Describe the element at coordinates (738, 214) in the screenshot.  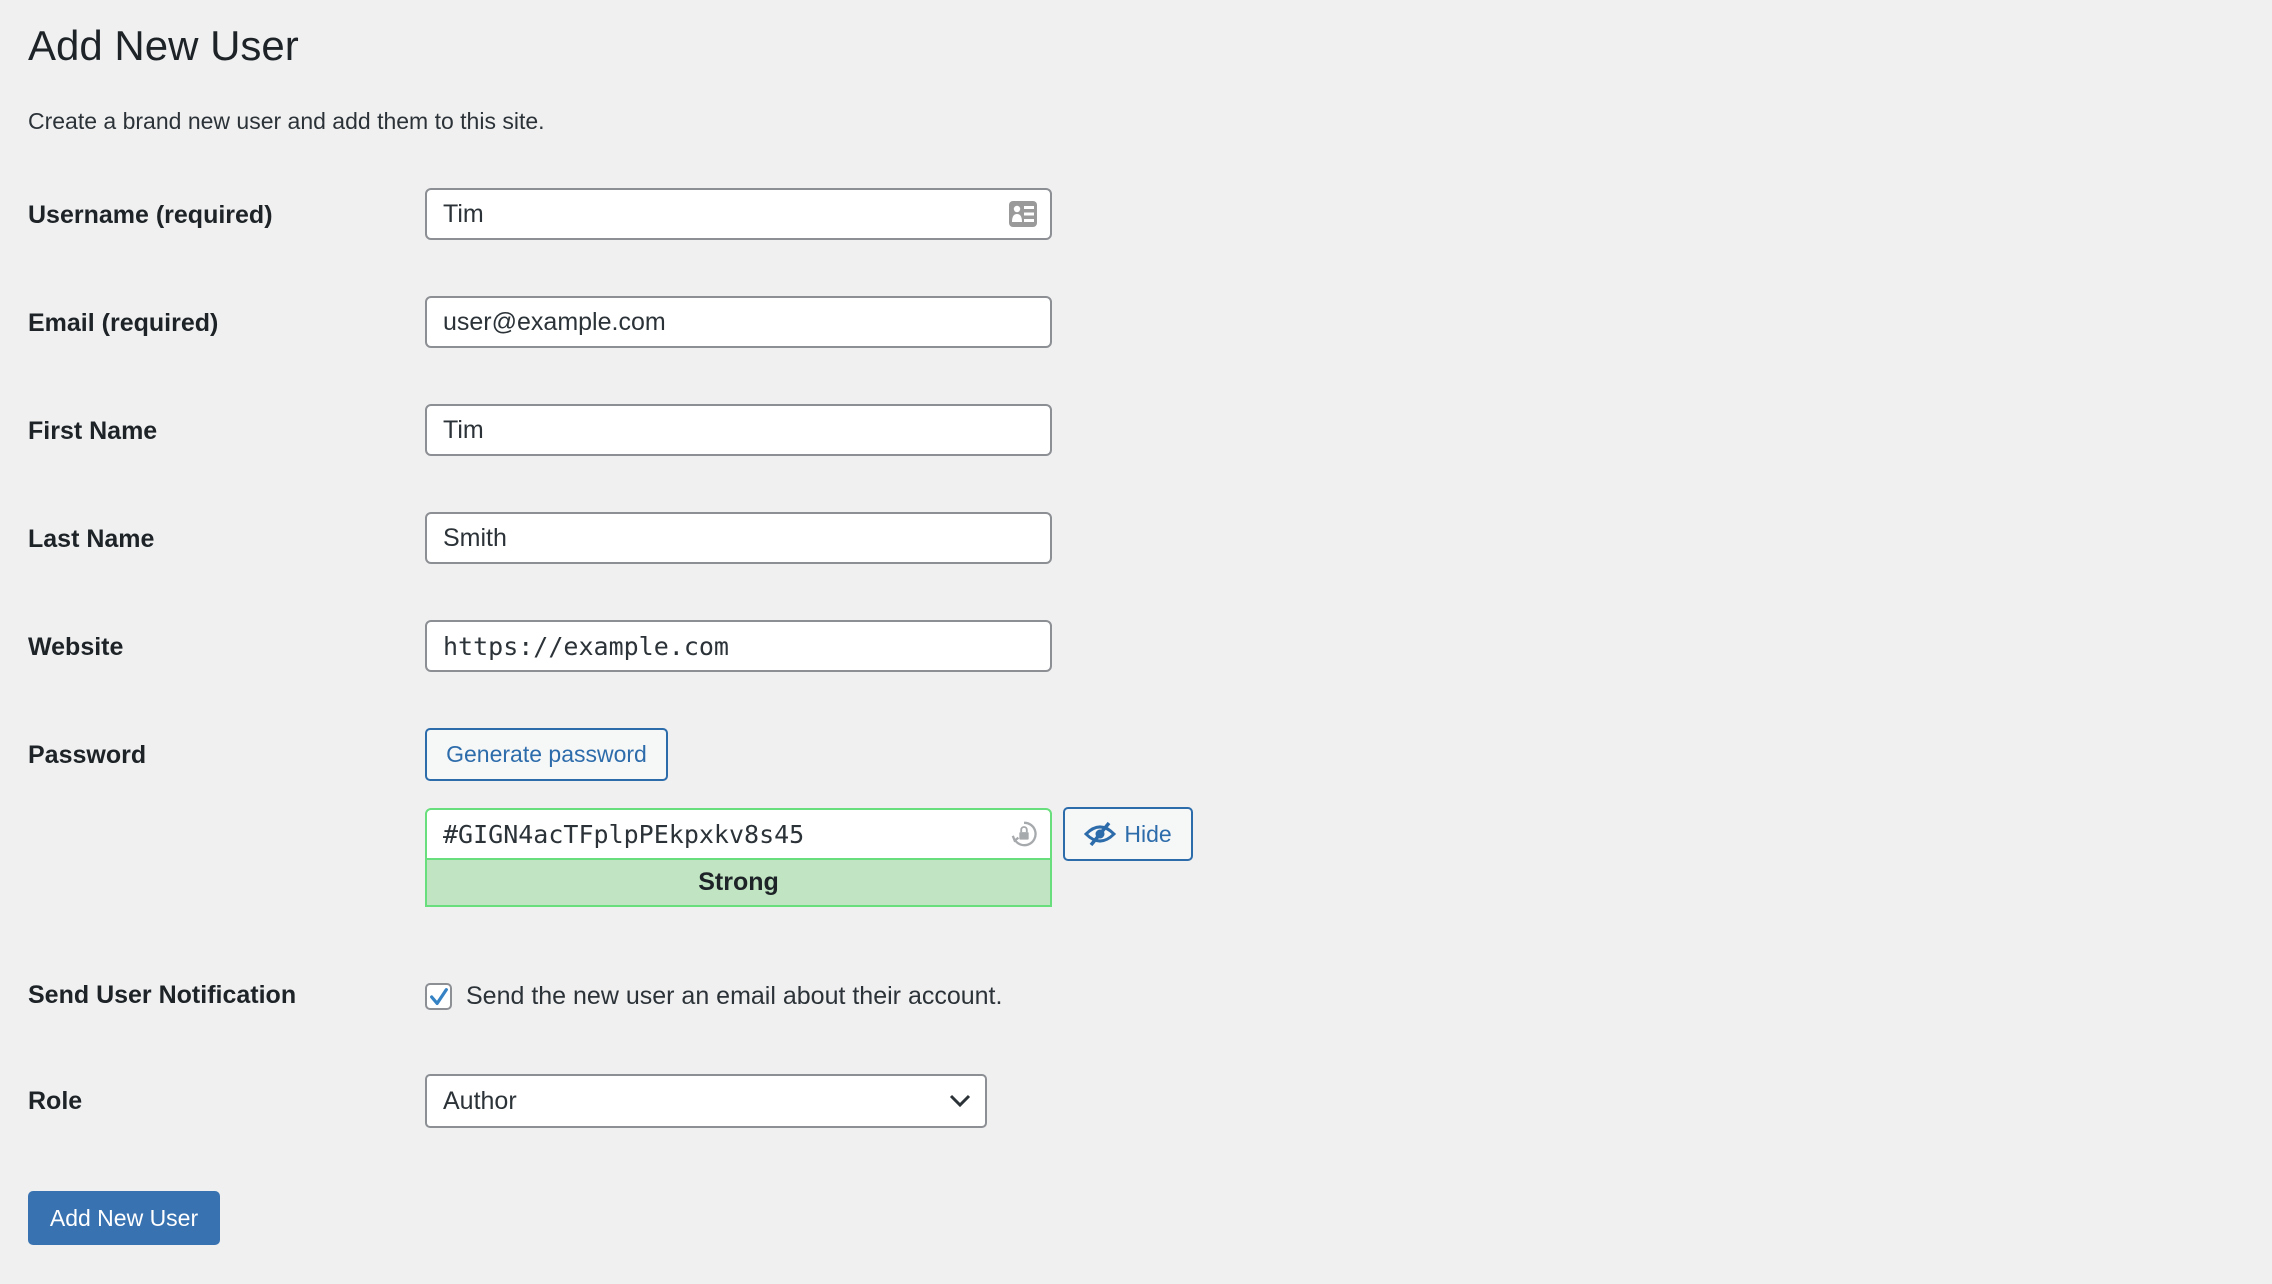
I see `username-input: Tim` at that location.